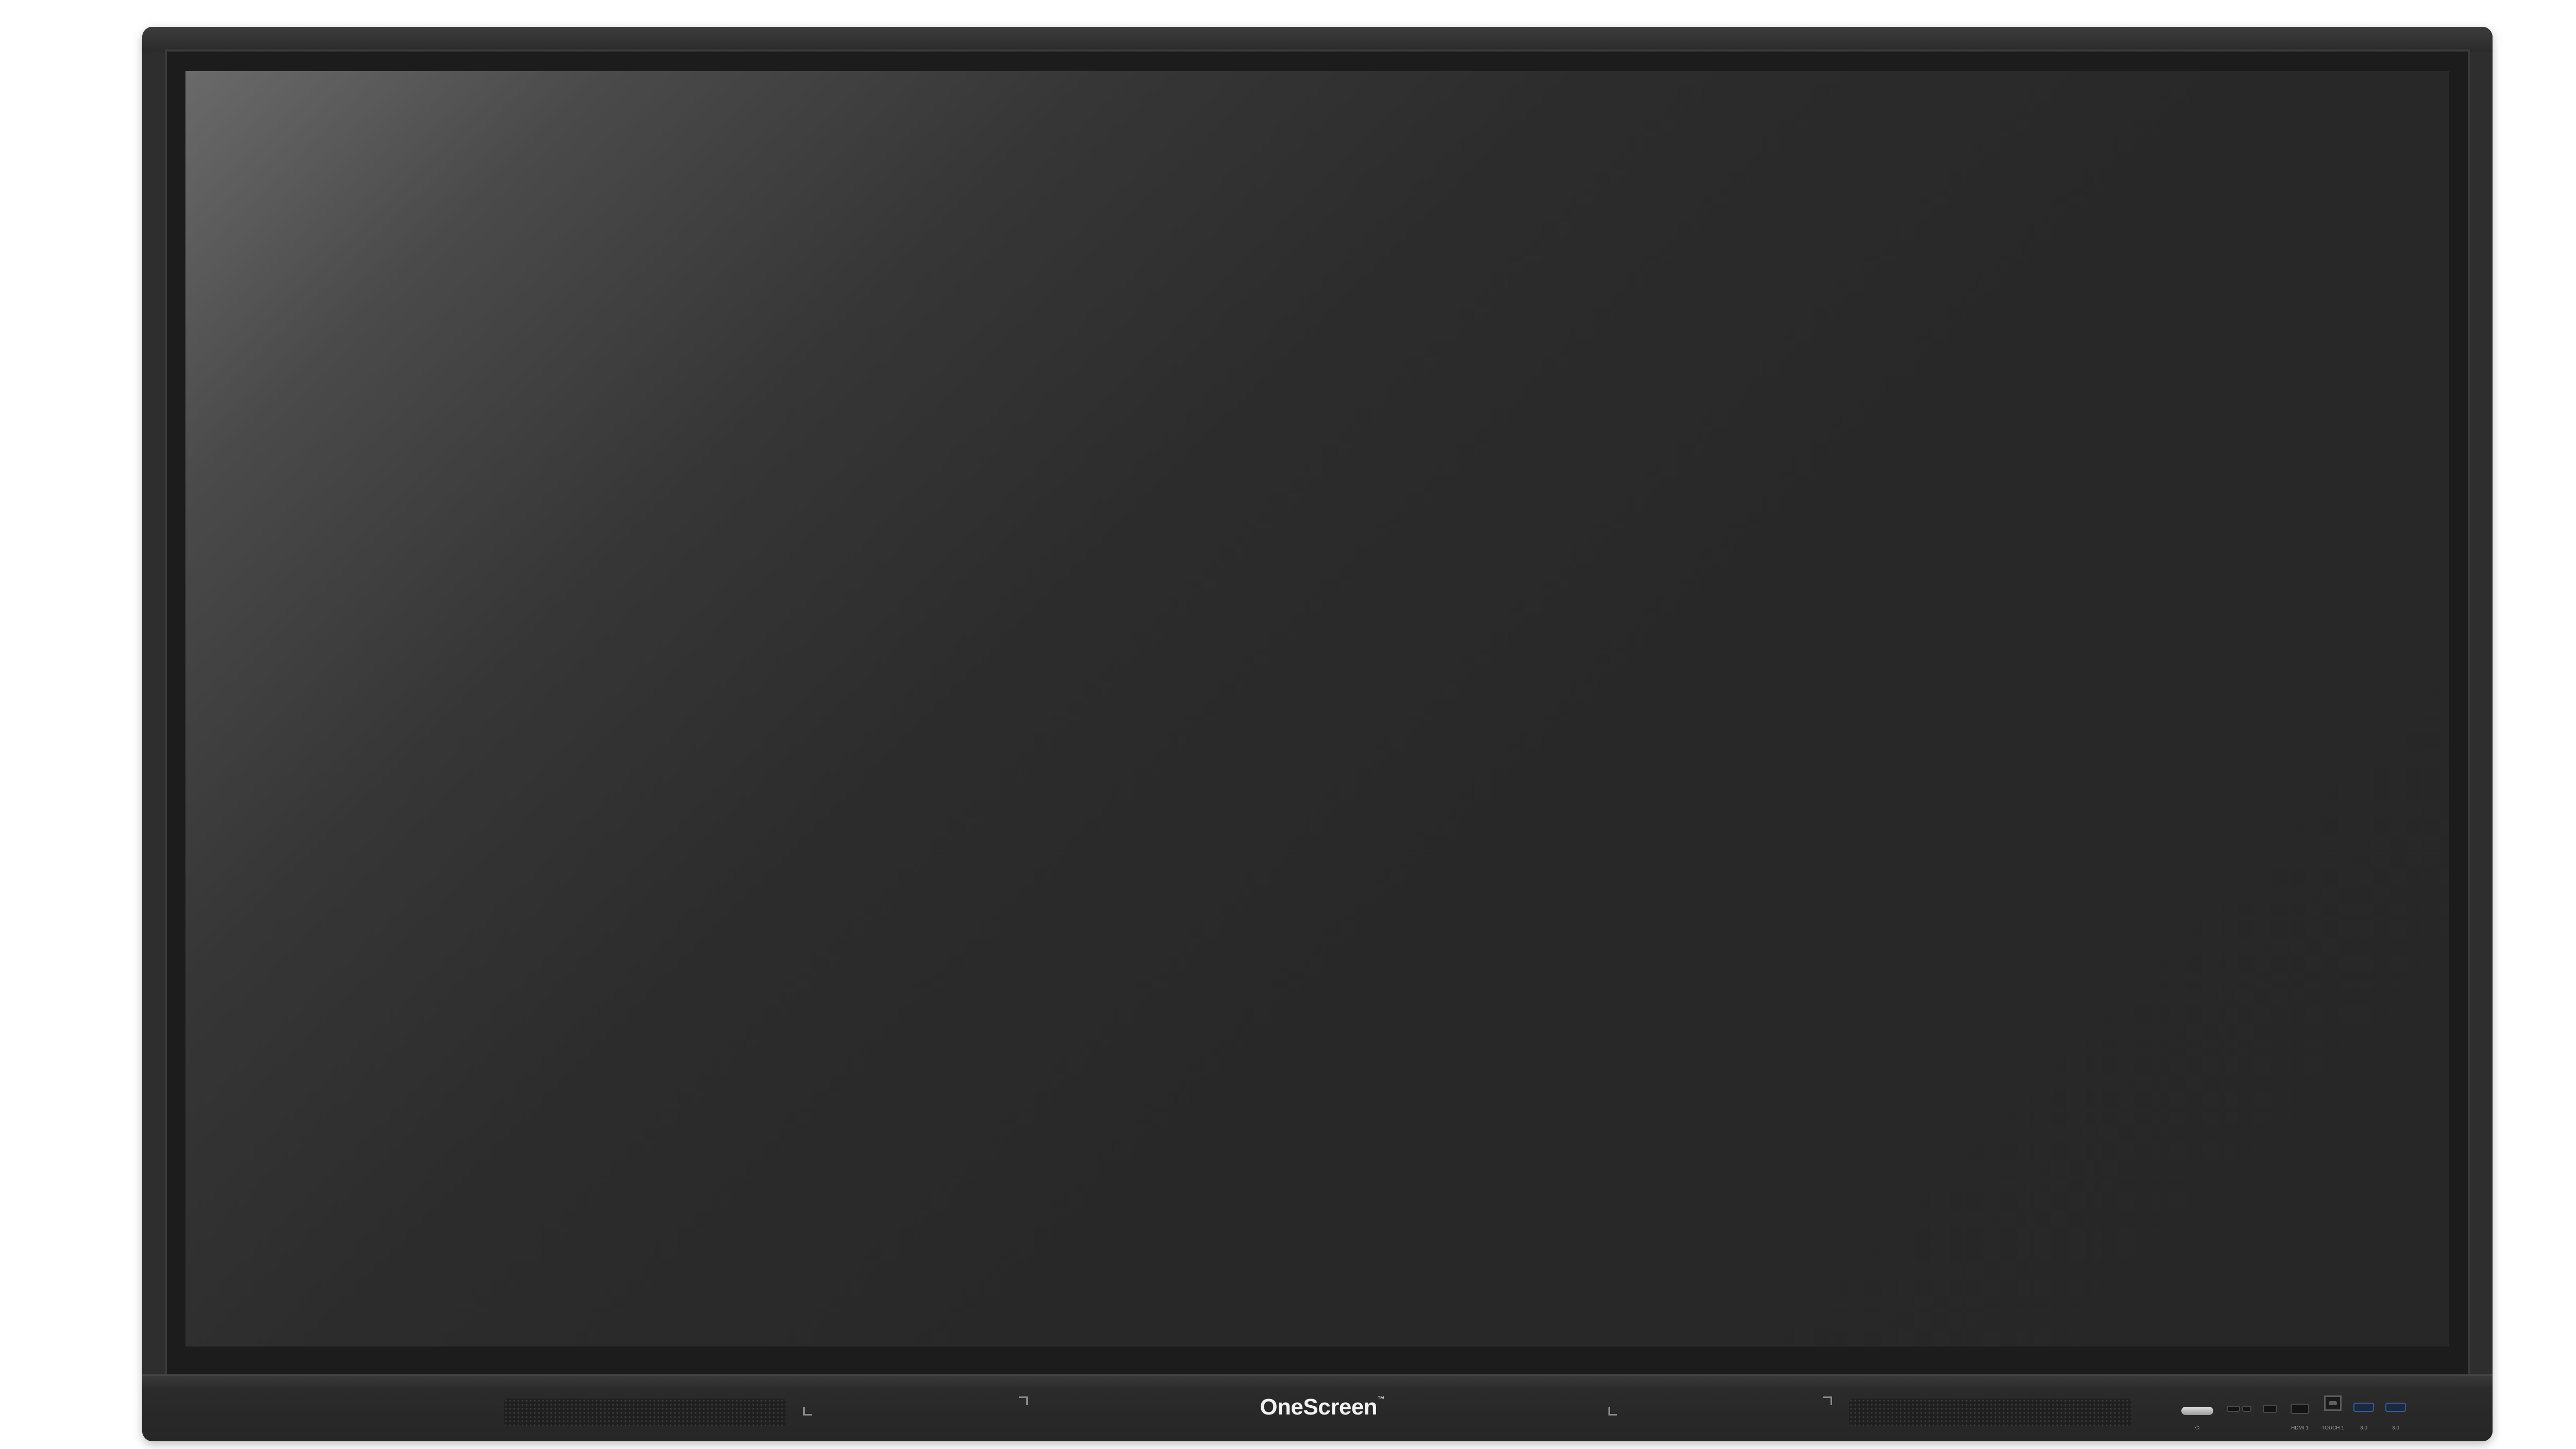 Image resolution: width=2576 pixels, height=1449 pixels. I want to click on brand-logo: OneScreen™, so click(1322, 1407).